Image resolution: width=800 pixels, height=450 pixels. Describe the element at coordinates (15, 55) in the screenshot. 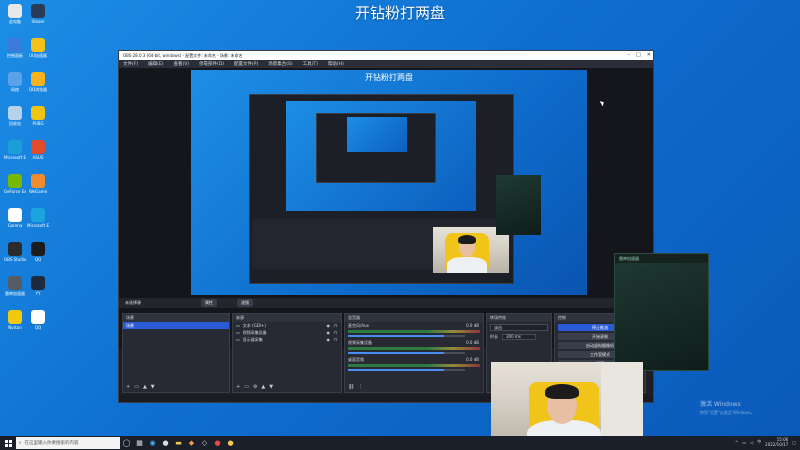

I see `desktop-icon-label: 控制面板` at that location.